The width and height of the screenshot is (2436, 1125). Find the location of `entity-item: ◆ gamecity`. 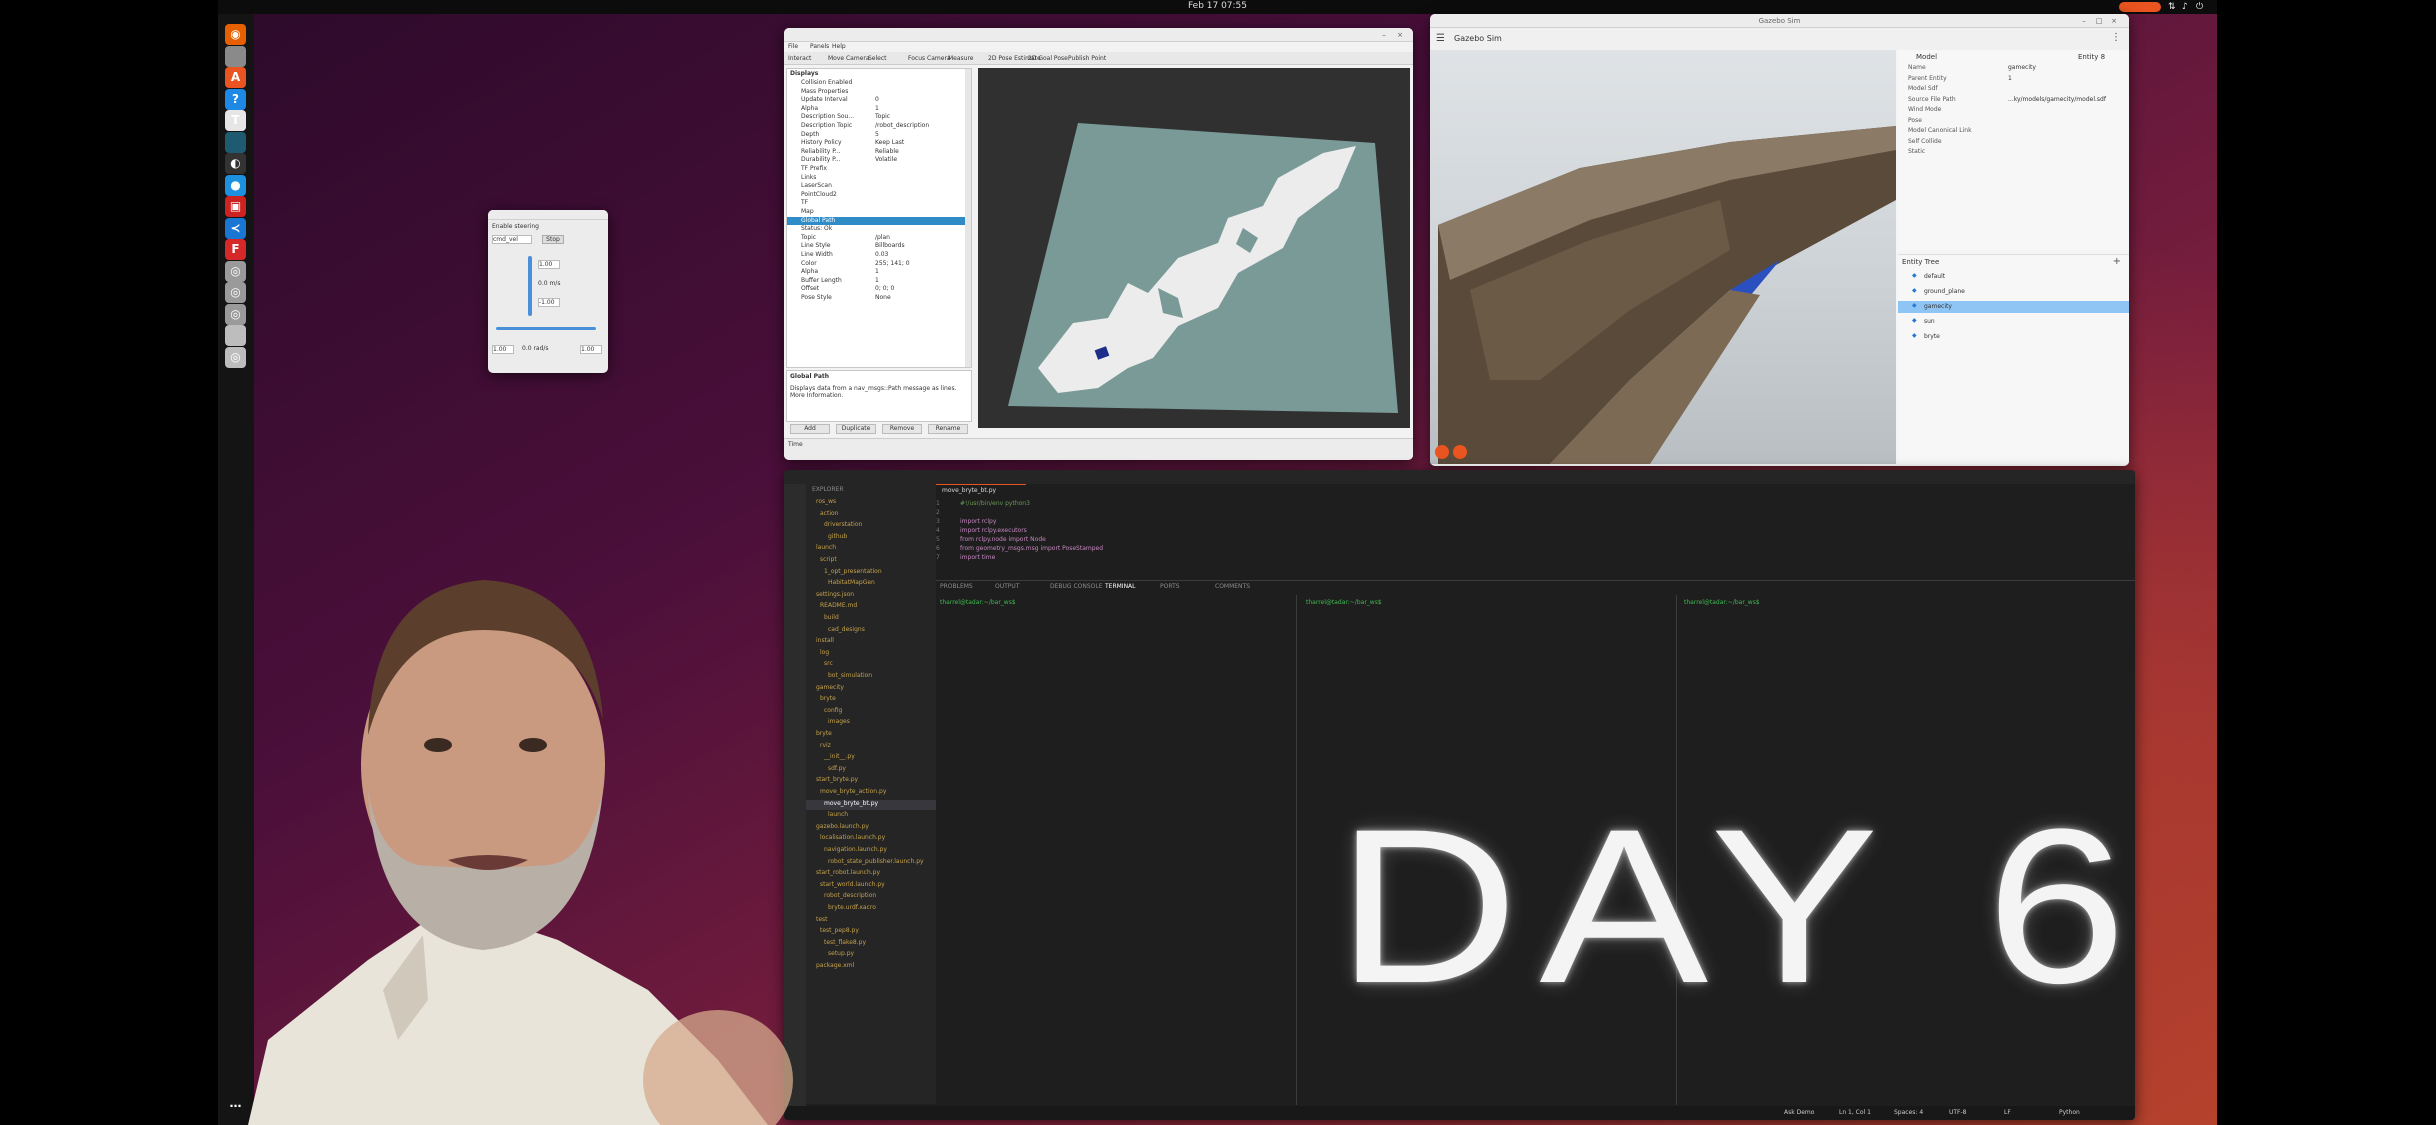

entity-item: ◆ gamecity is located at coordinates (2013, 307).